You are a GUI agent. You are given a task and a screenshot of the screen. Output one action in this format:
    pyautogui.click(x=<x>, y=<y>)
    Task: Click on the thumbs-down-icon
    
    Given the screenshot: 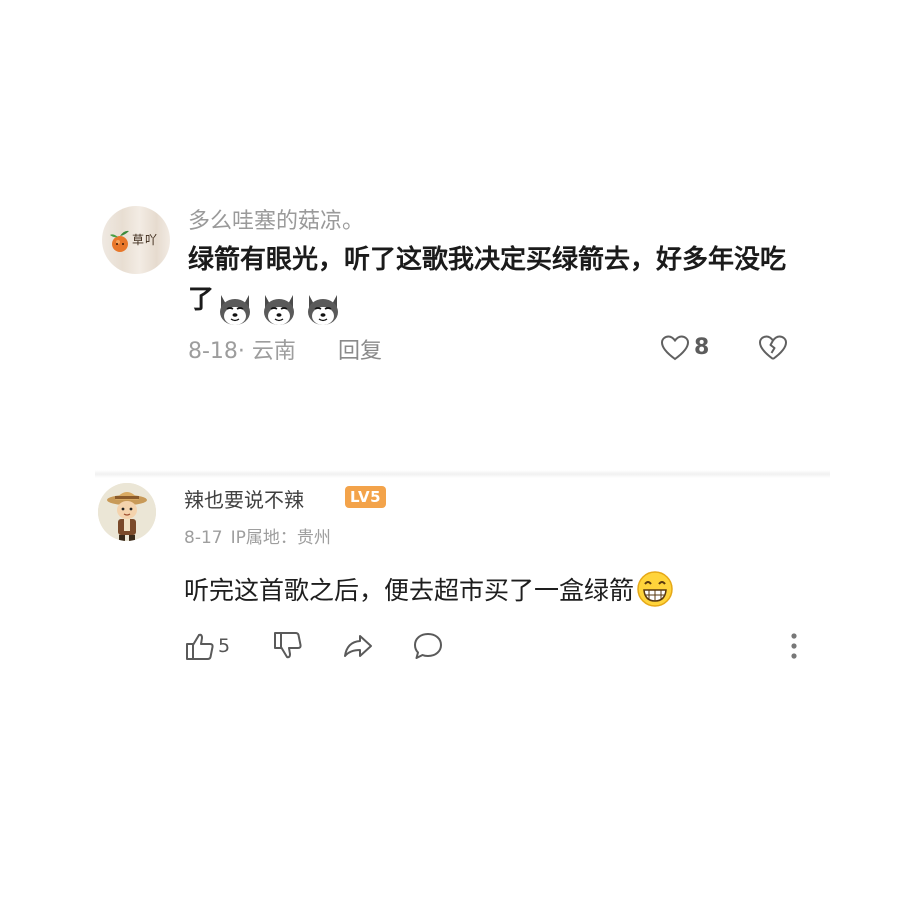 What is the action you would take?
    pyautogui.click(x=288, y=646)
    